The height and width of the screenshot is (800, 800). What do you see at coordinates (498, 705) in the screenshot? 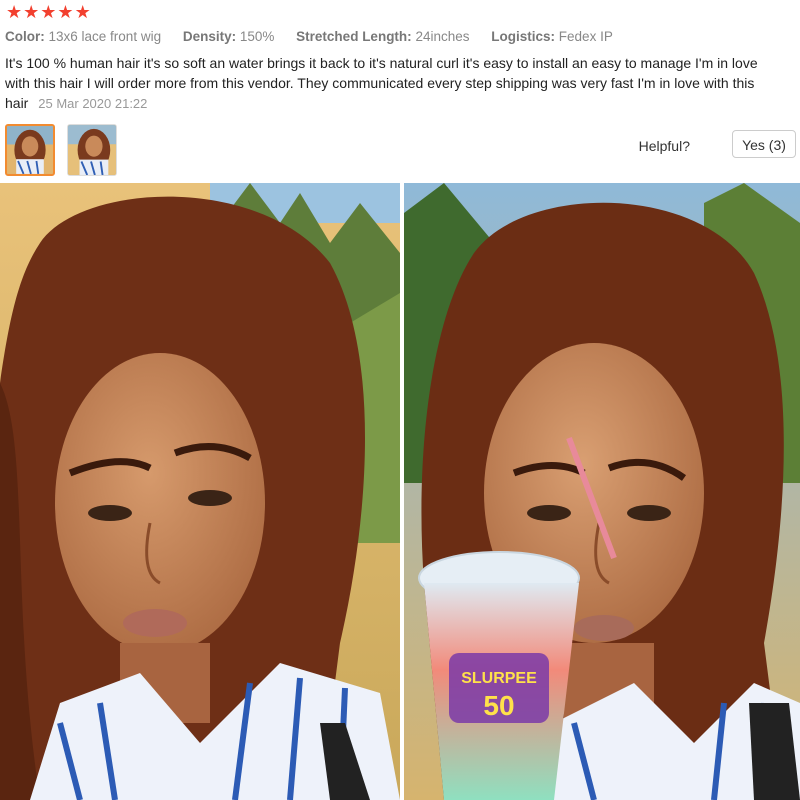
I see `cup-text-bottom: 50` at bounding box center [498, 705].